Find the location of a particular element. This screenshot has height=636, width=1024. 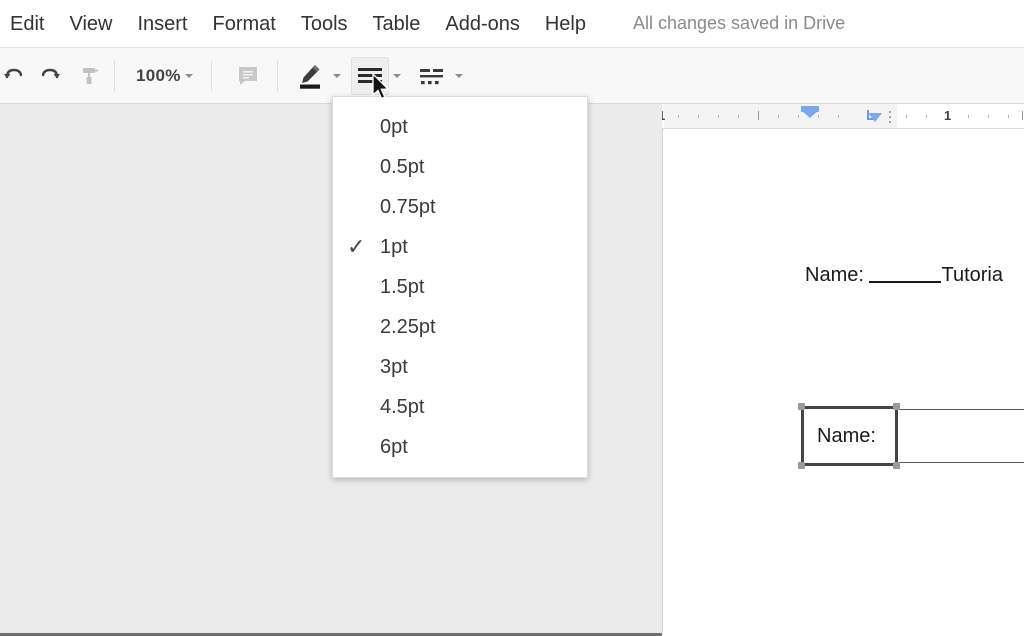

menu-option-label: 6pt is located at coordinates (394, 446).